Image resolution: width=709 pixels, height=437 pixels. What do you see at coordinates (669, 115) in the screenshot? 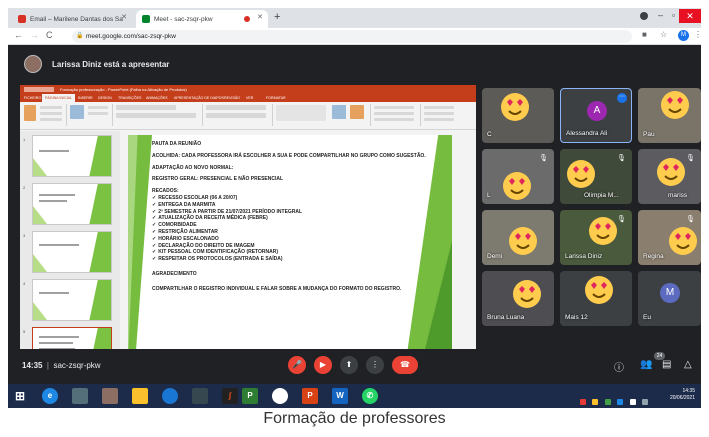
I see `participant-tile: Pau` at bounding box center [669, 115].